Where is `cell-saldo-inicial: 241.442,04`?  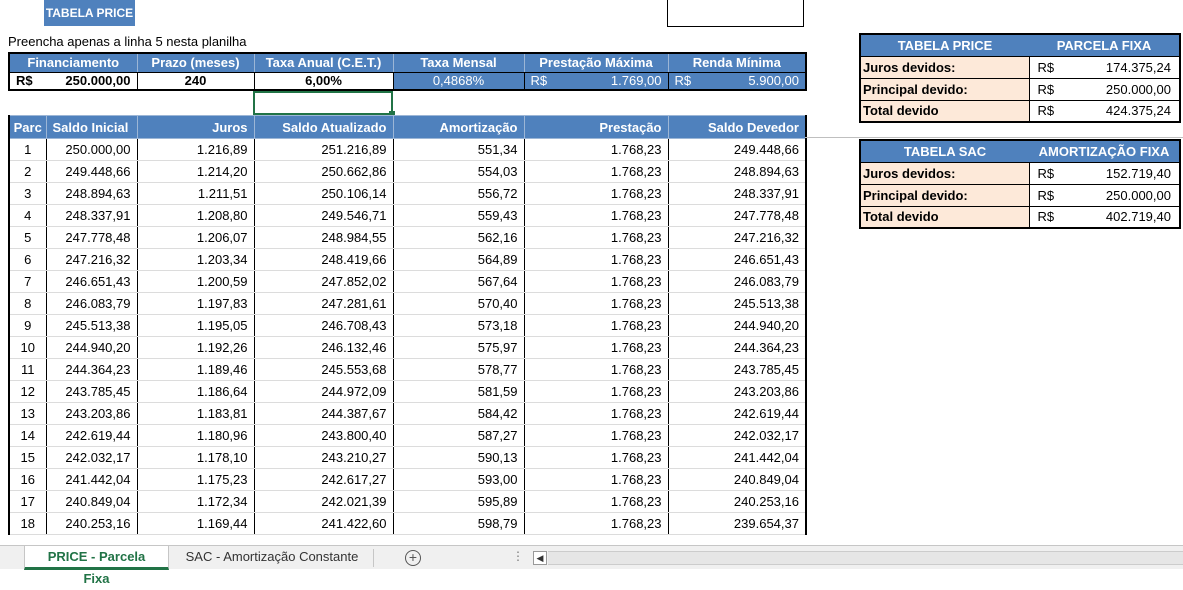 cell-saldo-inicial: 241.442,04 is located at coordinates (92, 479).